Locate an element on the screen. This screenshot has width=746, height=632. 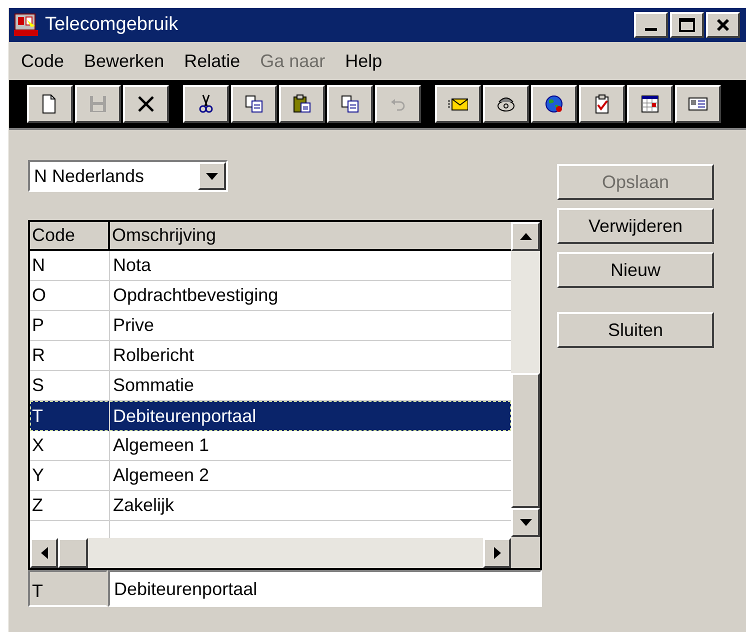
menu-item: Help is located at coordinates (363, 61).